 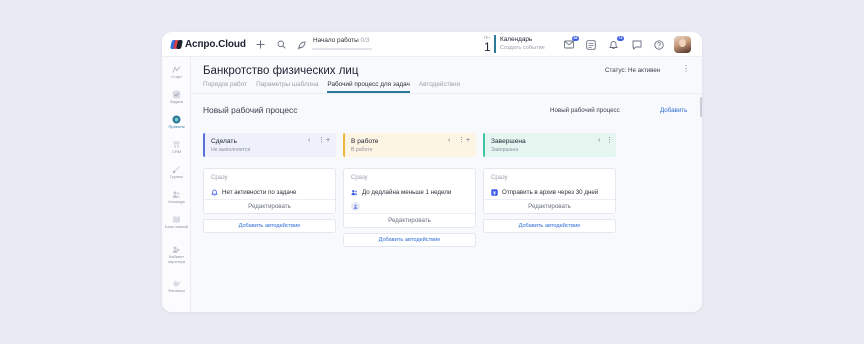 I want to click on create-event-link: Создать событие, so click(x=522, y=48).